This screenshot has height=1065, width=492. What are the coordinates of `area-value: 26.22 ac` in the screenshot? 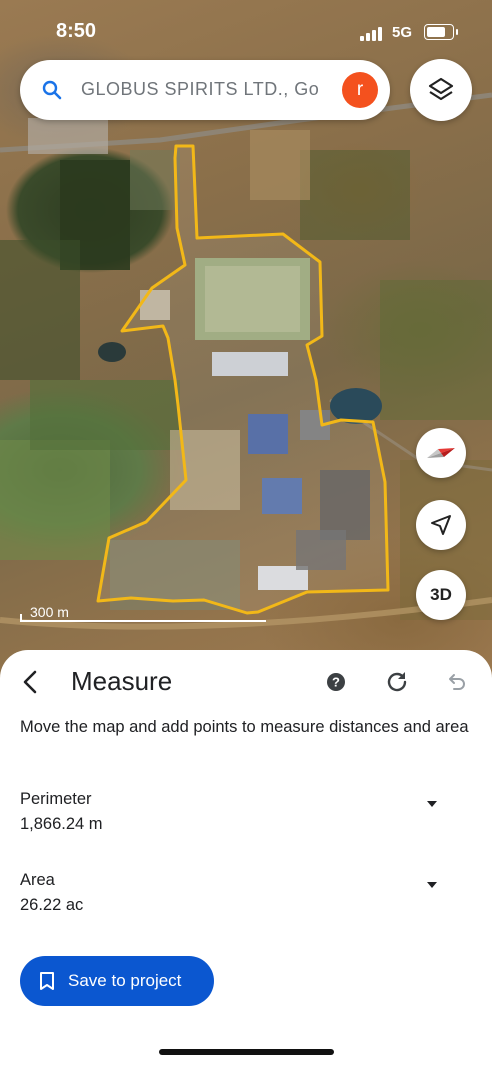 It's located at (52, 905).